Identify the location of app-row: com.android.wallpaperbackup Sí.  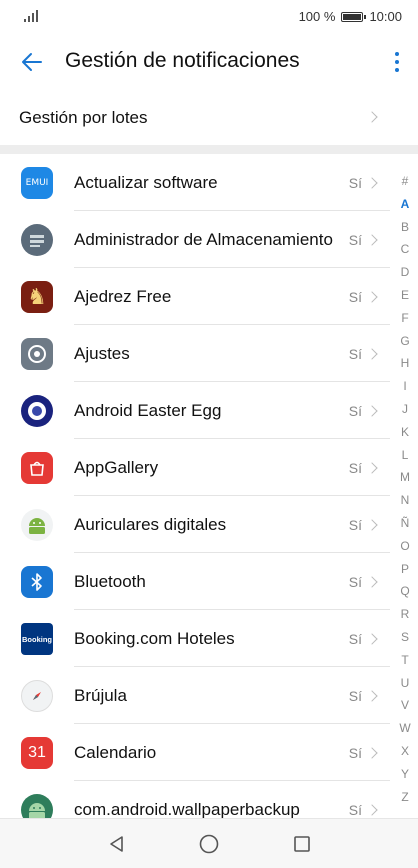
(195, 799).